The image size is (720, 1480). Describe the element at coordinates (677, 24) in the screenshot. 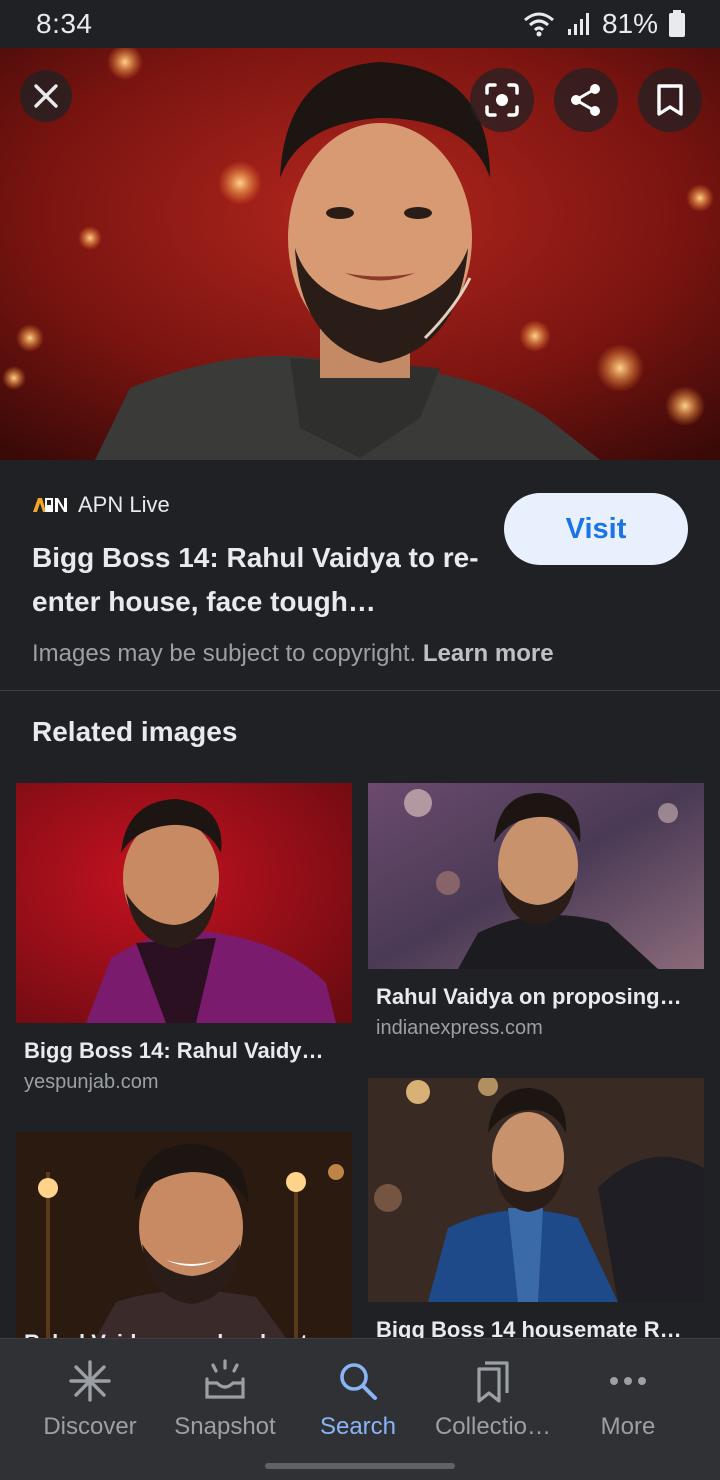

I see `battery-icon` at that location.